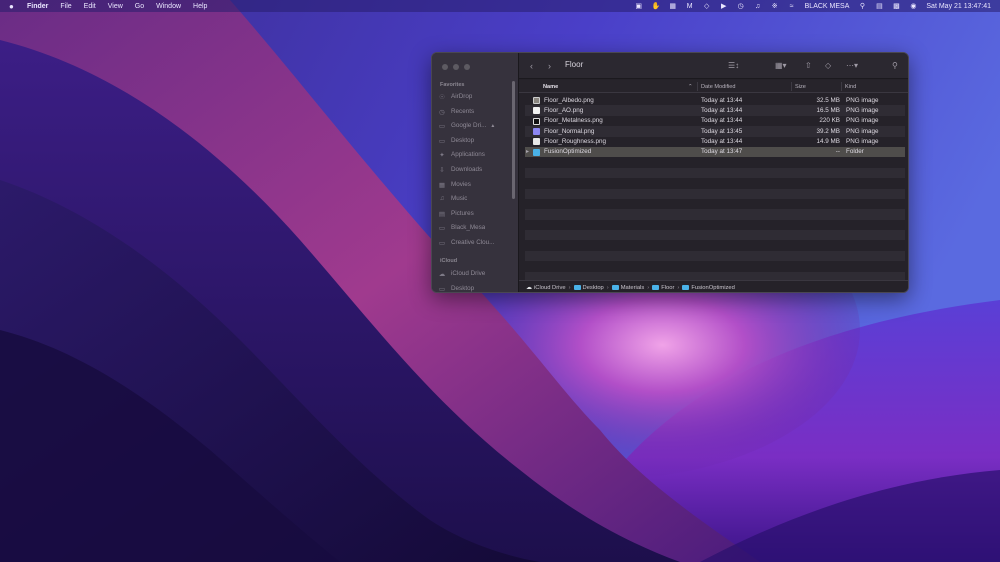 This screenshot has width=1000, height=562. Describe the element at coordinates (474, 111) in the screenshot. I see `sidebar-item-recents: ◷ Recents` at that location.